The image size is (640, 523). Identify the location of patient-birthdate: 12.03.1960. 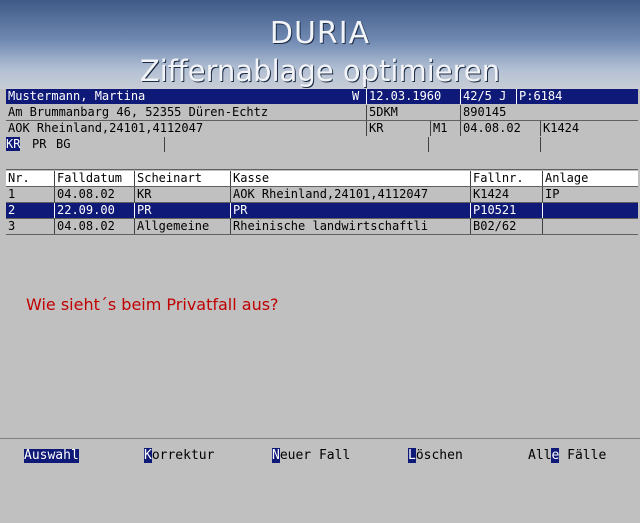
(413, 96).